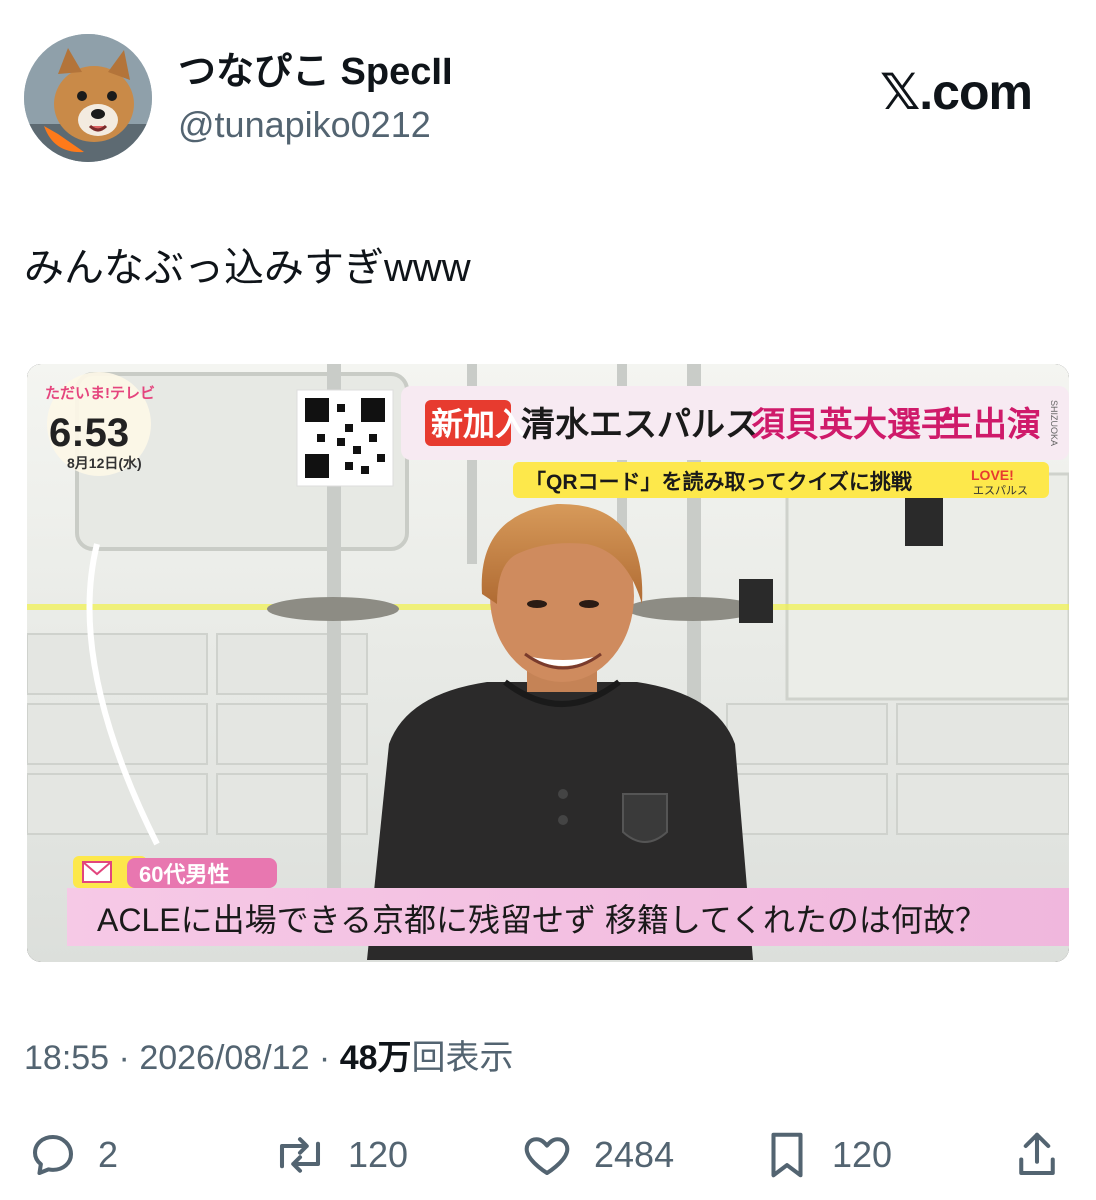 The height and width of the screenshot is (1200, 1096). What do you see at coordinates (718, 482) in the screenshot?
I see `qr-prompt: 「QRコード」を読み取ってクイズに挑戦` at bounding box center [718, 482].